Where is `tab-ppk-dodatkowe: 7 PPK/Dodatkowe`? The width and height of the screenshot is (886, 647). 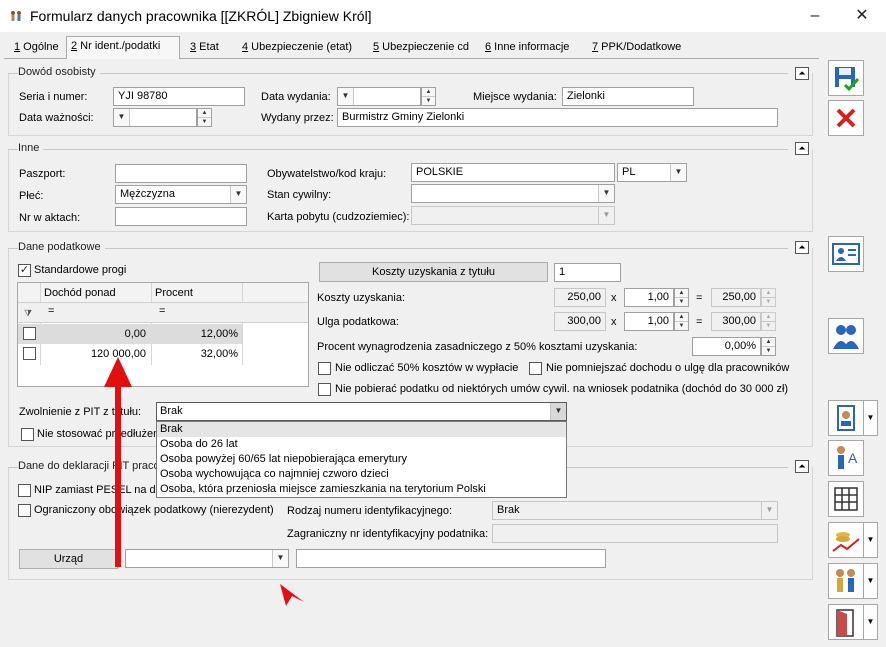
tab-ppk-dodatkowe: 7 PPK/Dodatkowe is located at coordinates (636, 48).